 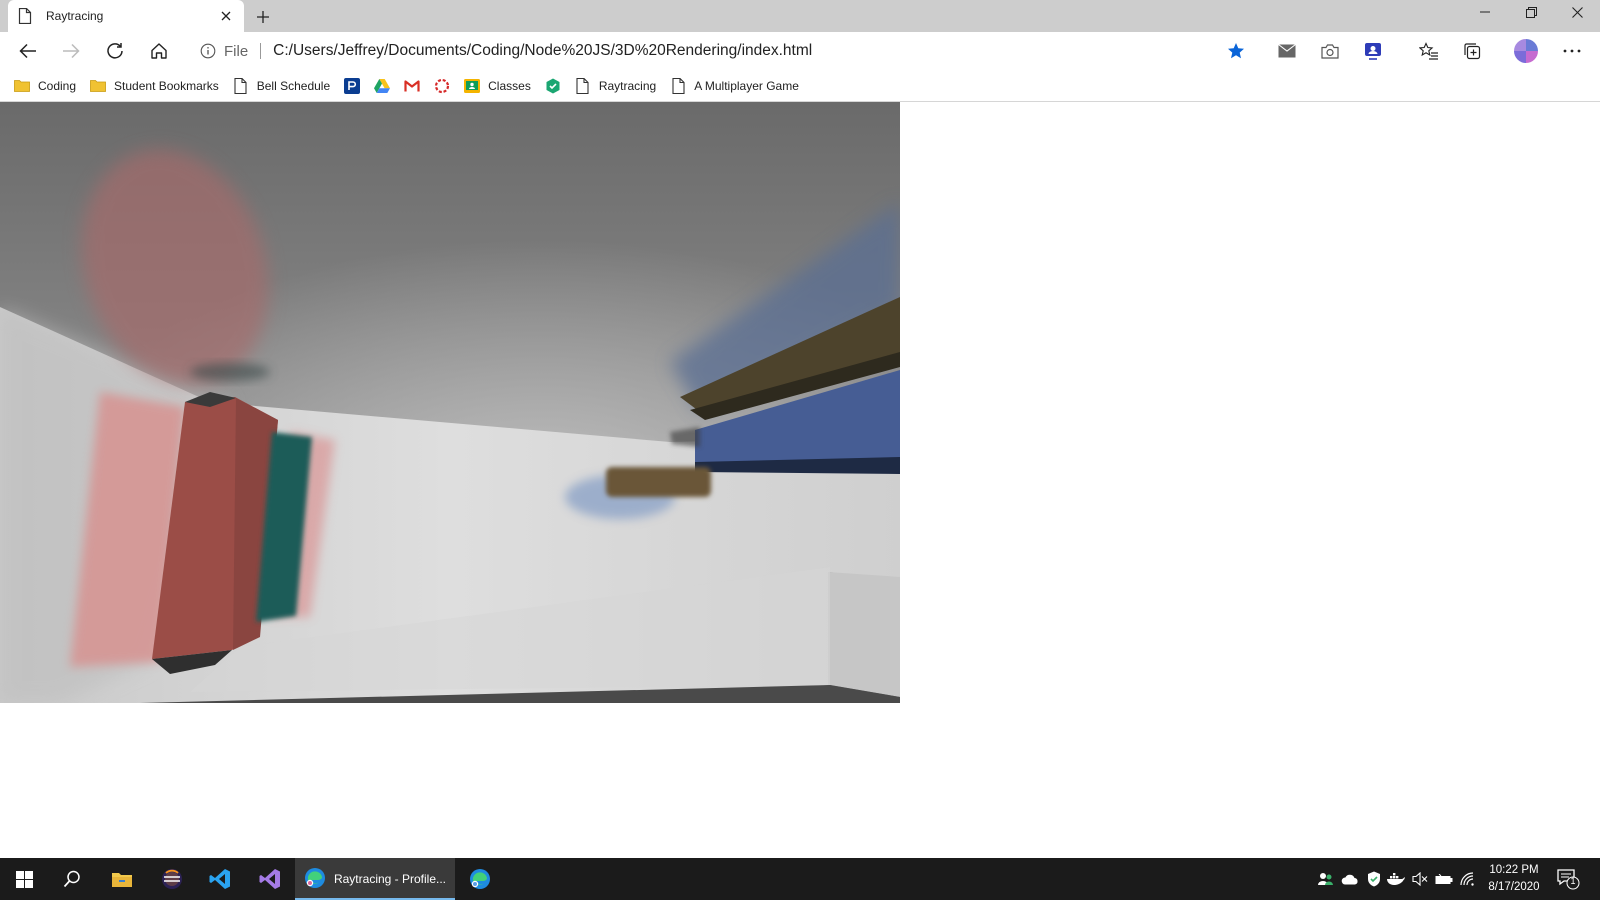 What do you see at coordinates (1472, 51) in the screenshot?
I see `collections-icon` at bounding box center [1472, 51].